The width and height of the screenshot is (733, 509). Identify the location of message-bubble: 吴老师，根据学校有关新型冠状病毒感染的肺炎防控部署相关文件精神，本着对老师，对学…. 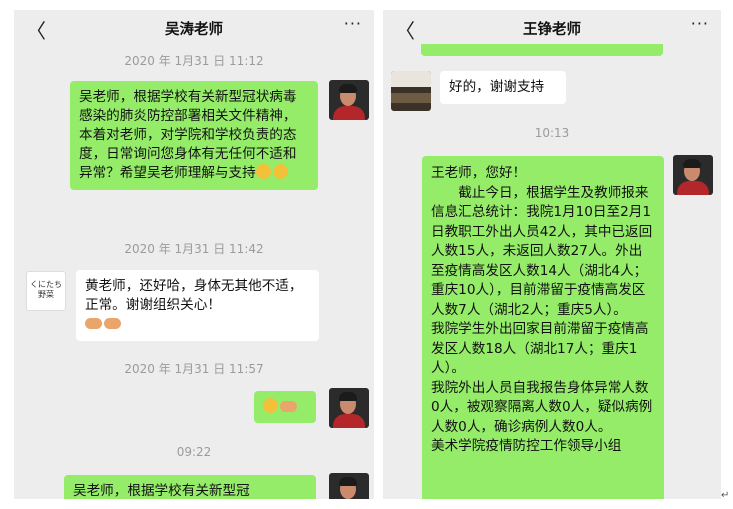
(194, 135).